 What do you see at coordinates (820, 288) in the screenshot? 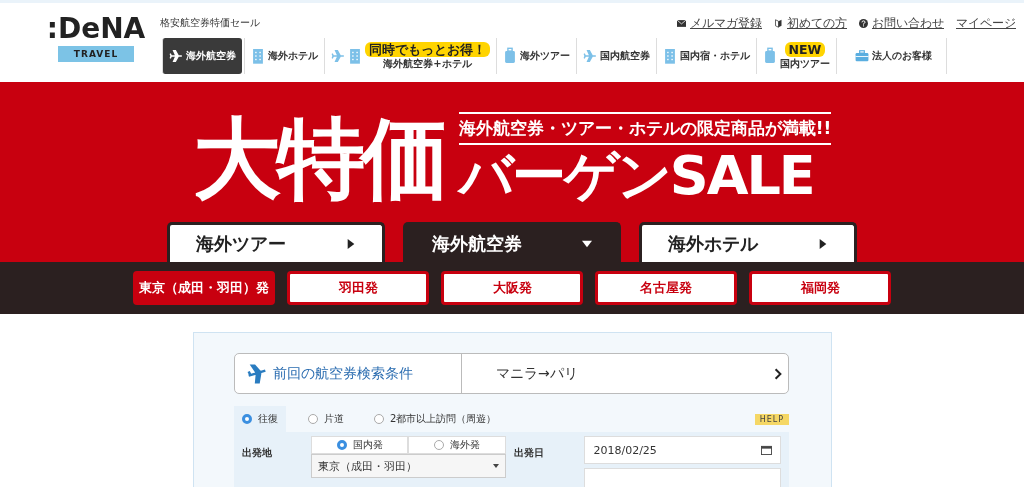
I see `origin-button: 福岡発` at bounding box center [820, 288].